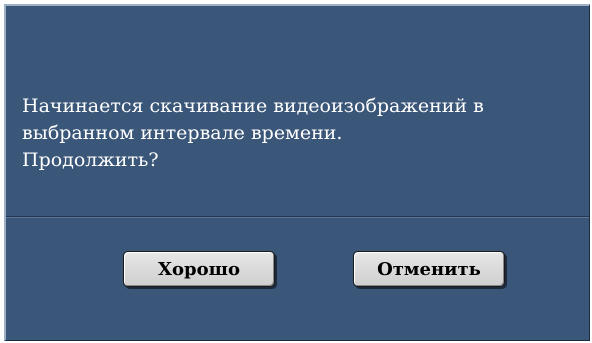 The width and height of the screenshot is (592, 343). I want to click on message-line-2: выбранном интервале времени., so click(182, 133).